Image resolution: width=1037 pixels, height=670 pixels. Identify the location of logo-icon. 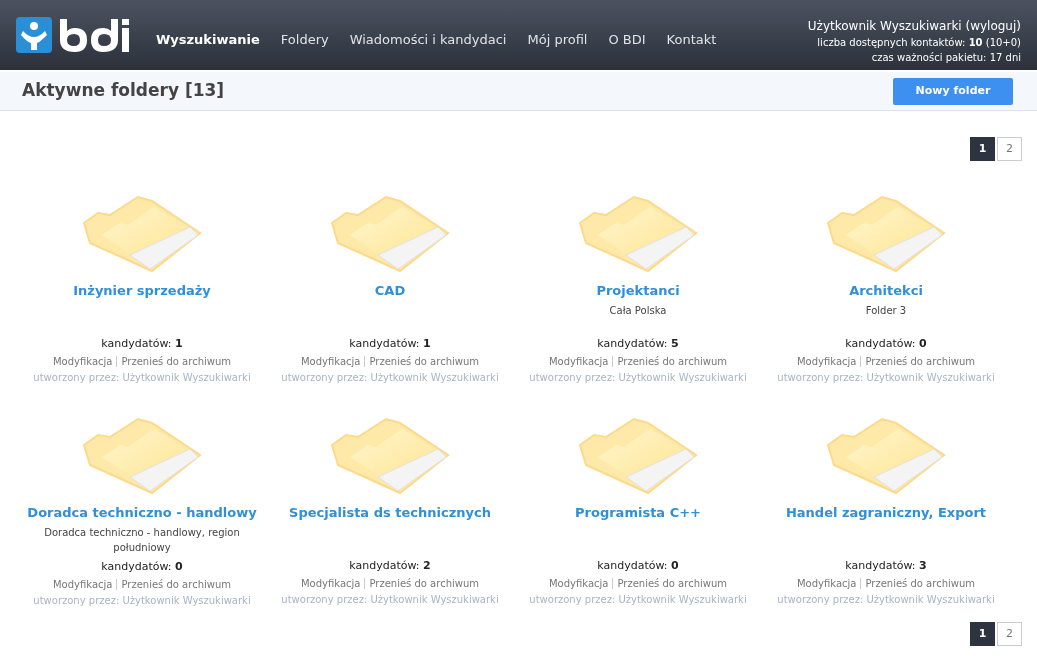
(34, 35).